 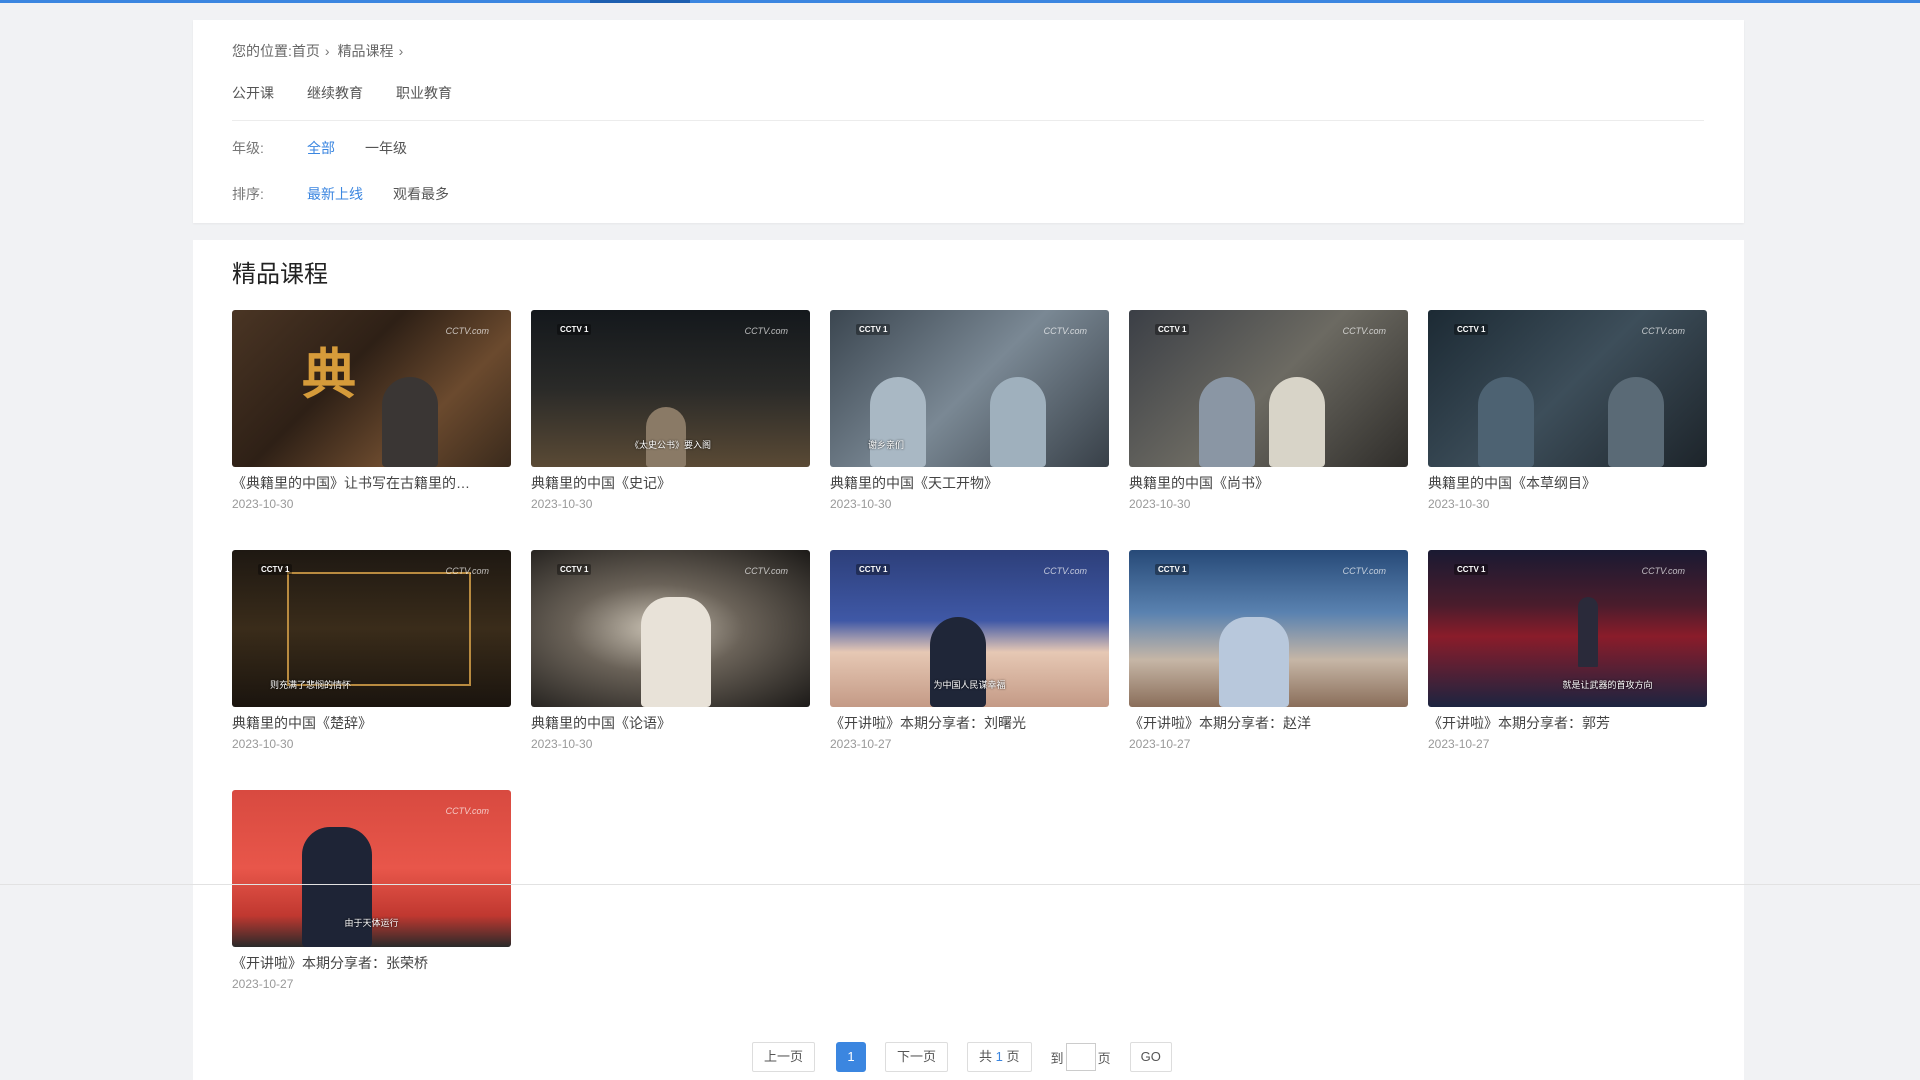 I want to click on total-suffix: 页, so click(x=1013, y=1056).